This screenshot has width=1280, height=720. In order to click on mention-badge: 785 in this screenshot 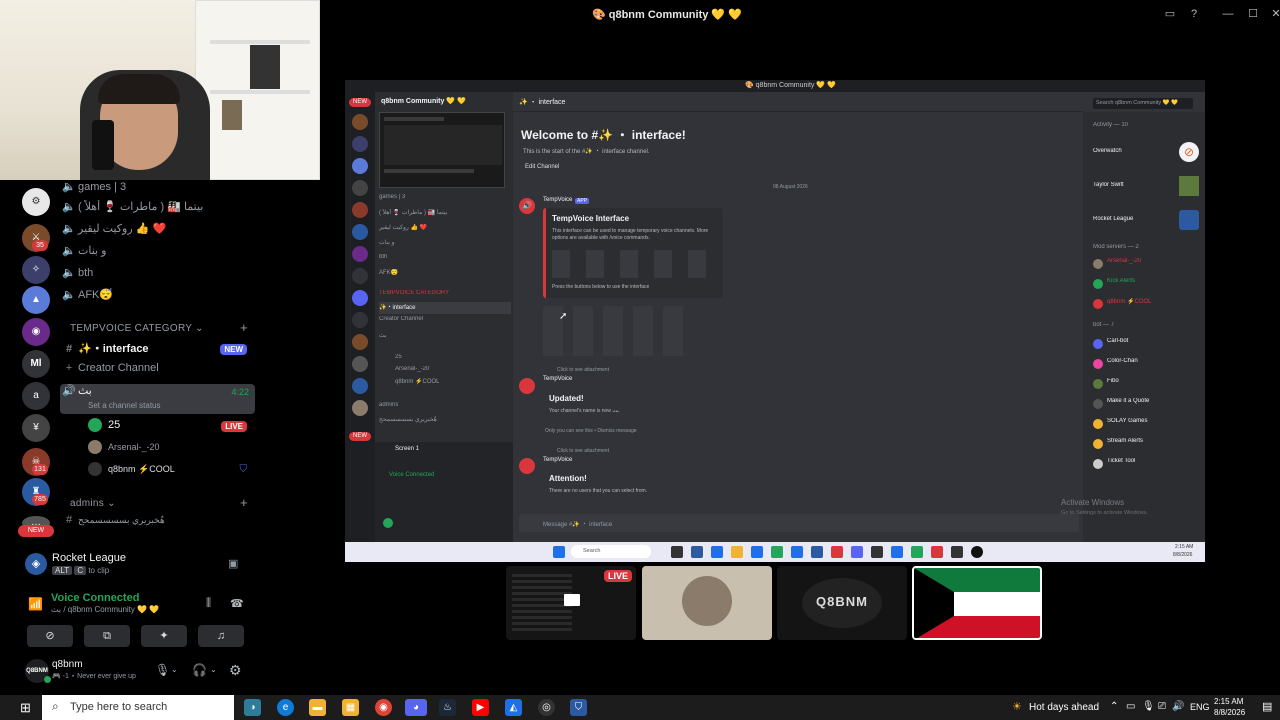, I will do `click(40, 499)`.